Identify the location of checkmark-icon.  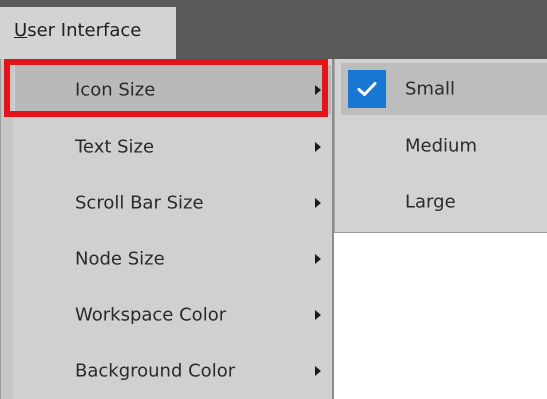
(367, 89).